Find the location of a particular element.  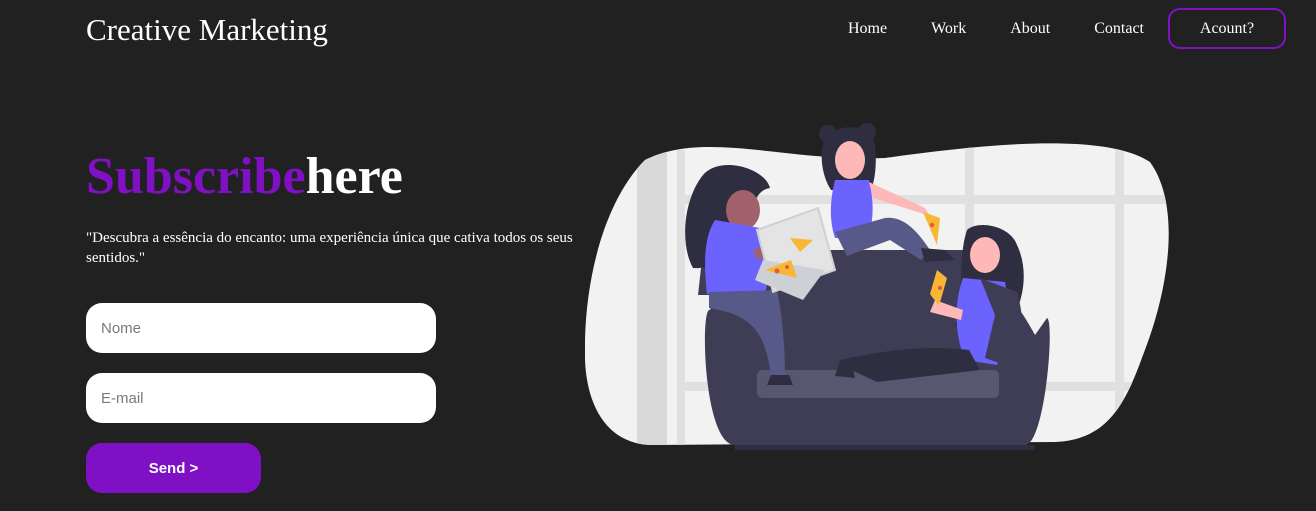

page-title: Subscribehere is located at coordinates (244, 177).